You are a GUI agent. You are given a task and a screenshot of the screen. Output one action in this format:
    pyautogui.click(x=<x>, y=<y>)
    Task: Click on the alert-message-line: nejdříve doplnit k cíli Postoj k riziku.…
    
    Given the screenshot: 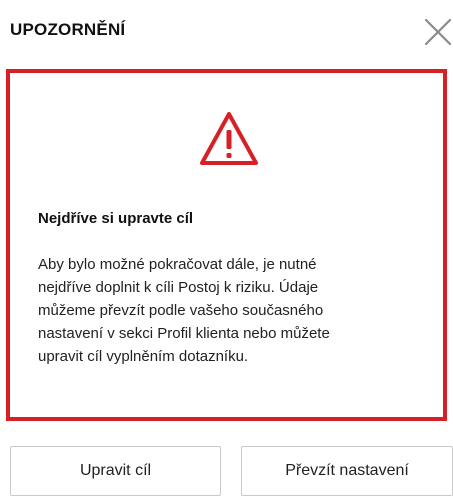 What is the action you would take?
    pyautogui.click(x=178, y=287)
    